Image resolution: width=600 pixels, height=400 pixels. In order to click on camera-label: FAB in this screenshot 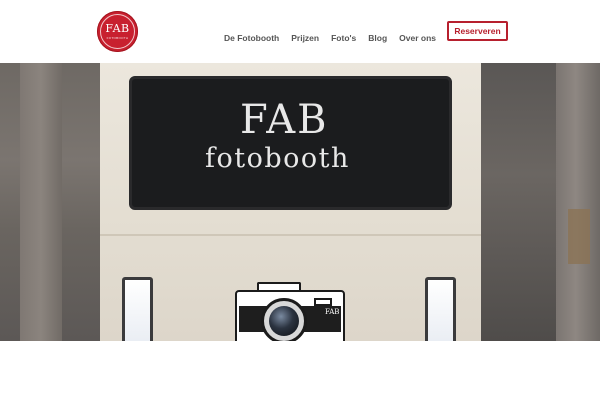, I will do `click(332, 312)`.